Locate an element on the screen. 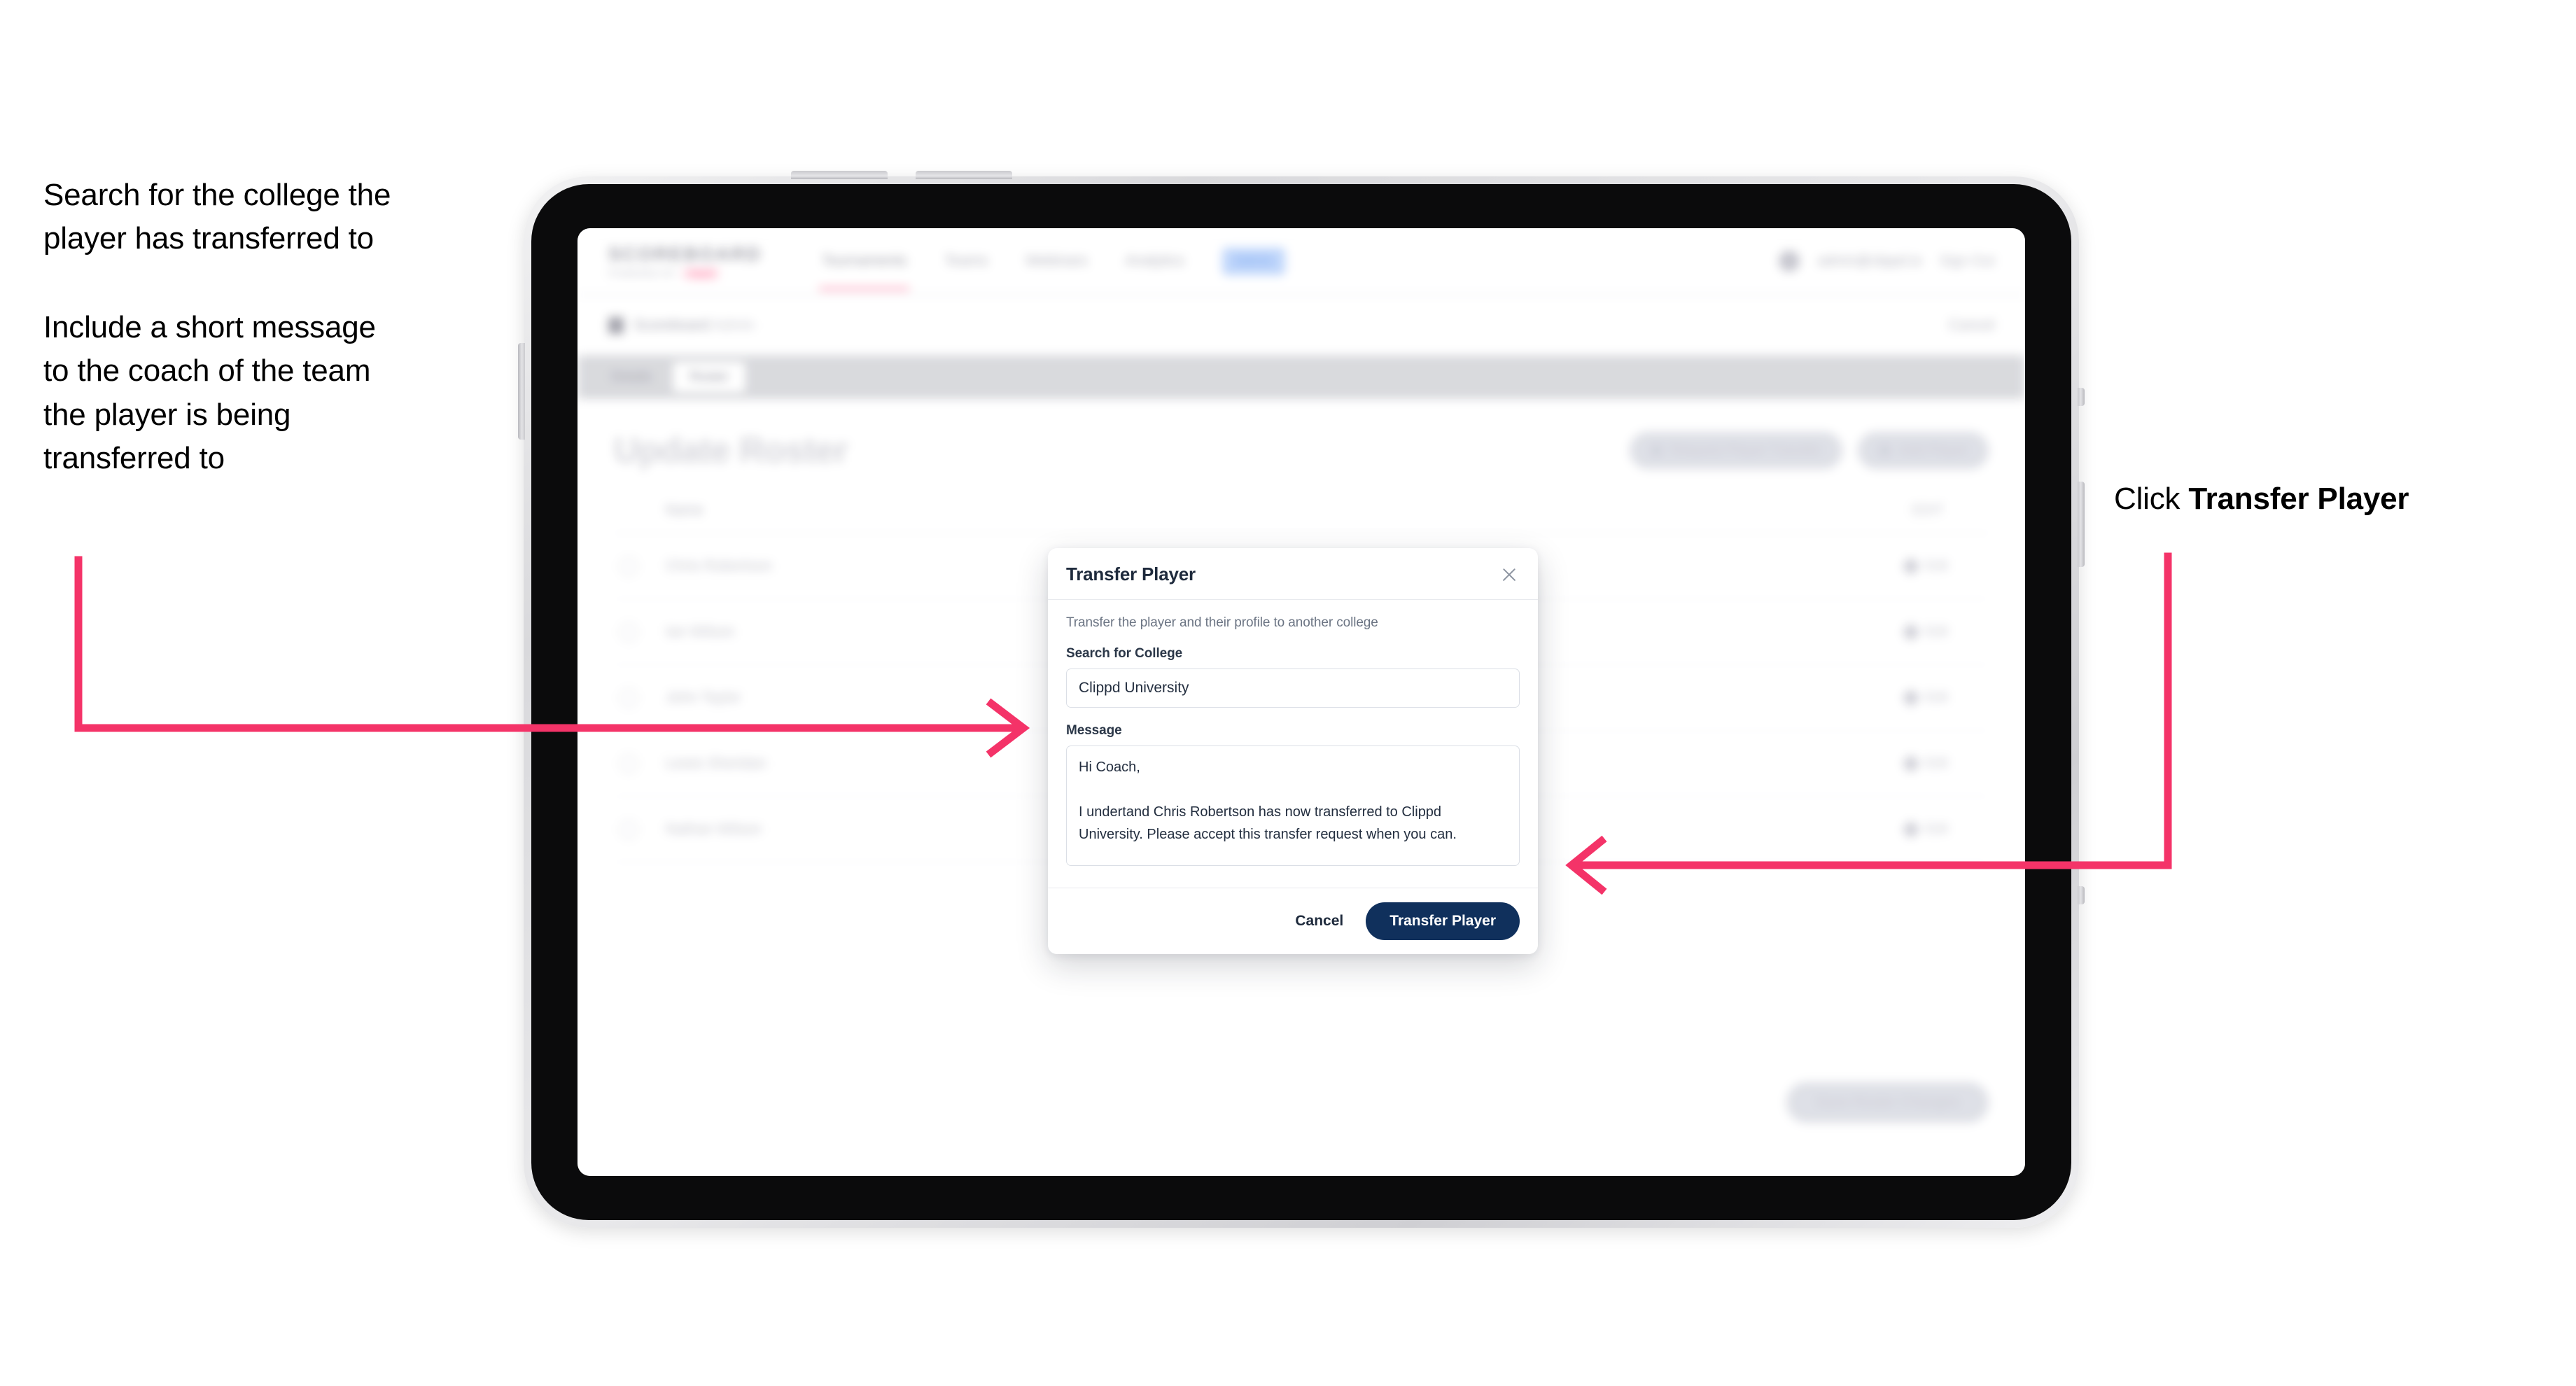 The image size is (2576, 1386). annotation-left-line-1: Search for the college the is located at coordinates (217, 195).